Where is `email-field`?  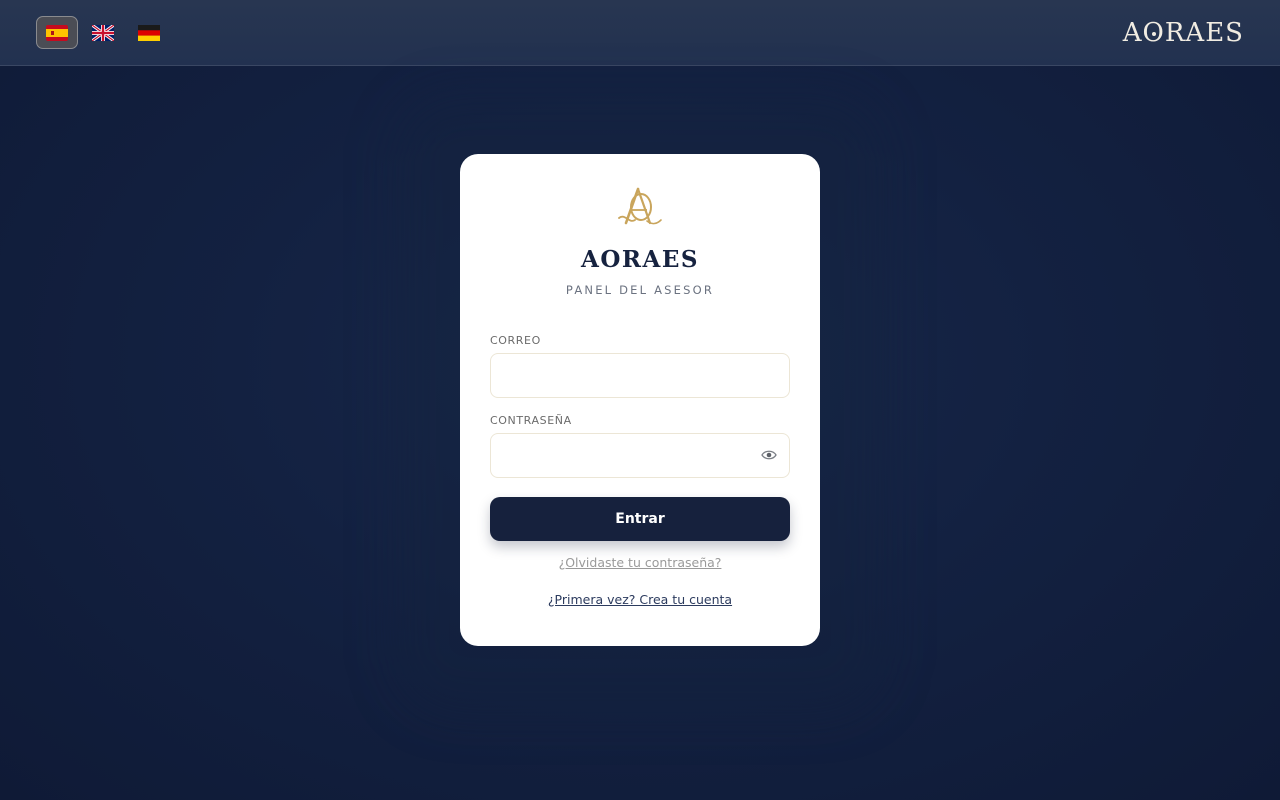
email-field is located at coordinates (640, 375).